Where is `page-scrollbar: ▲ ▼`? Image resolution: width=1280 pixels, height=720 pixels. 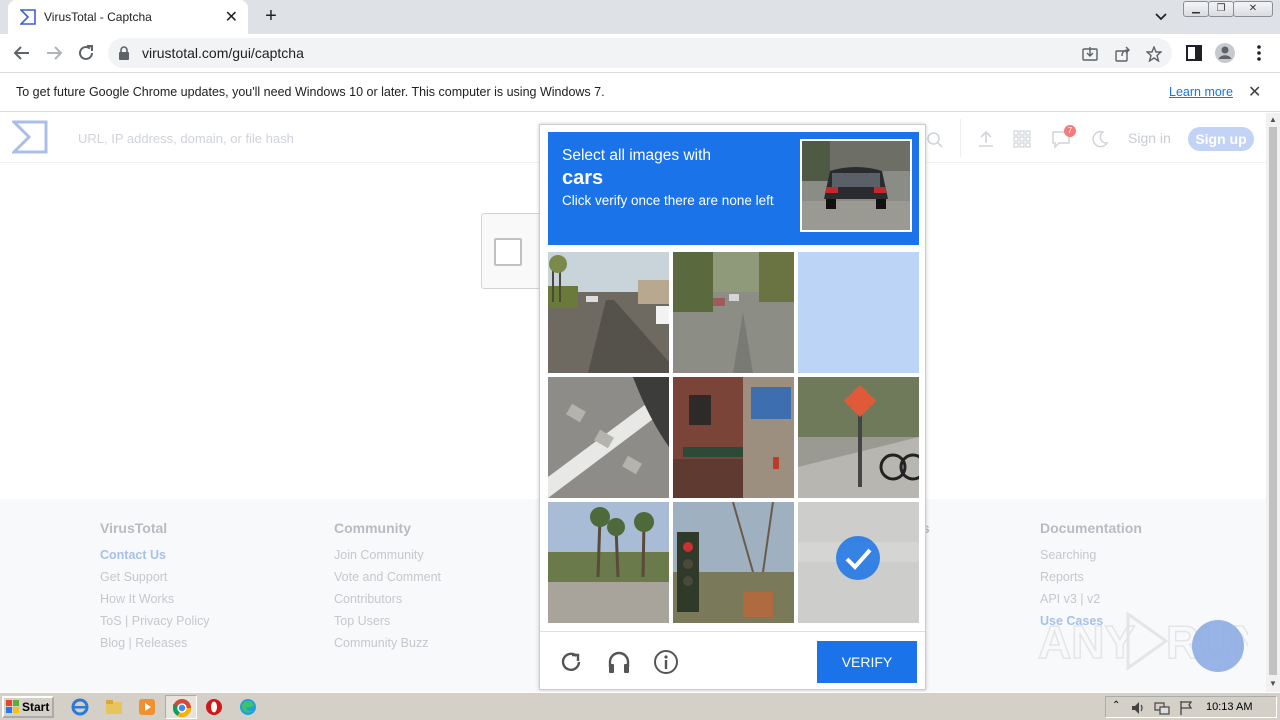 page-scrollbar: ▲ ▼ is located at coordinates (1273, 402).